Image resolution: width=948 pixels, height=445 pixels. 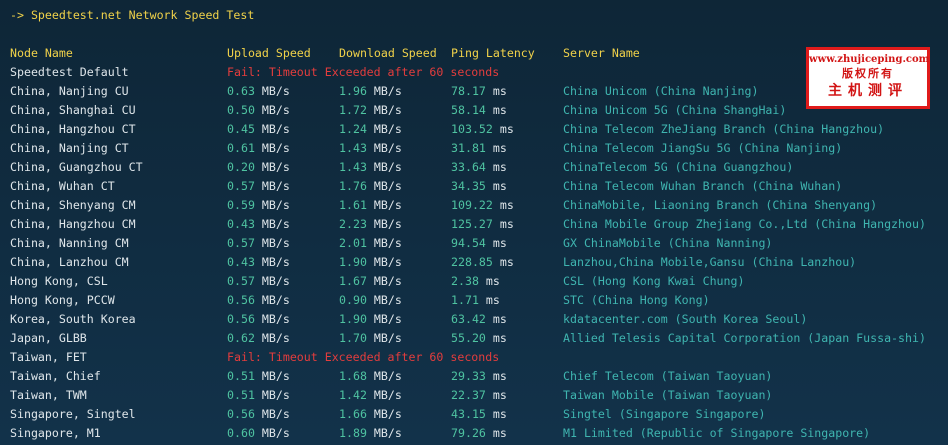 What do you see at coordinates (465, 281) in the screenshot?
I see `ping-value: 2.38` at bounding box center [465, 281].